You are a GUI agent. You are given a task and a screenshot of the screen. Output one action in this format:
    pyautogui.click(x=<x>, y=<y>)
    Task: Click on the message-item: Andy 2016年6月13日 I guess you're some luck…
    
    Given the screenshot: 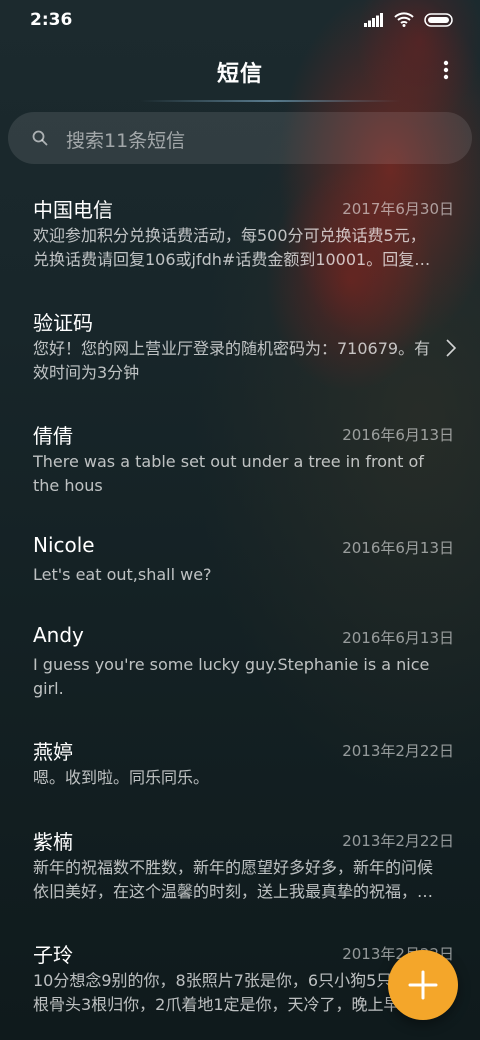 What is the action you would take?
    pyautogui.click(x=240, y=667)
    